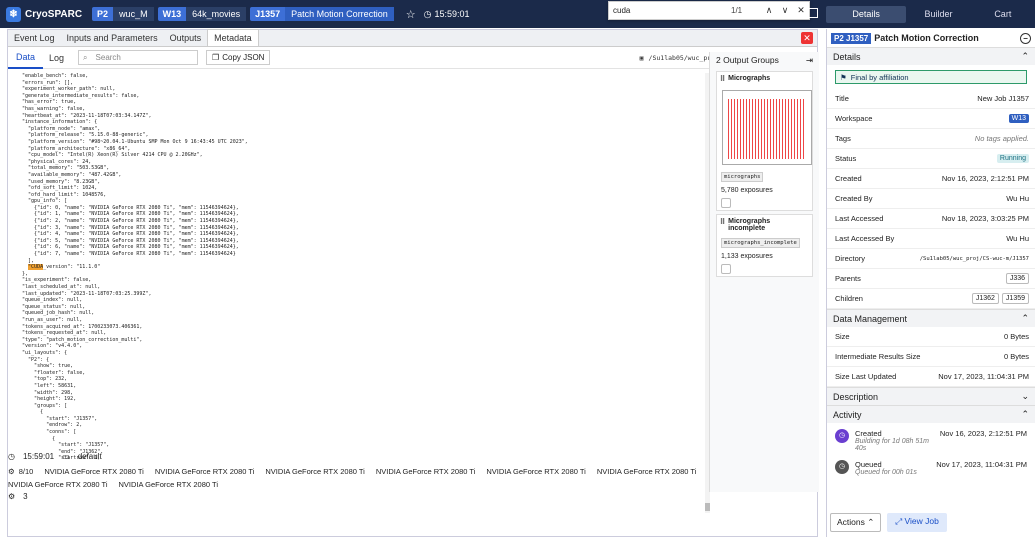  I want to click on detail-value: J336, so click(1017, 278).